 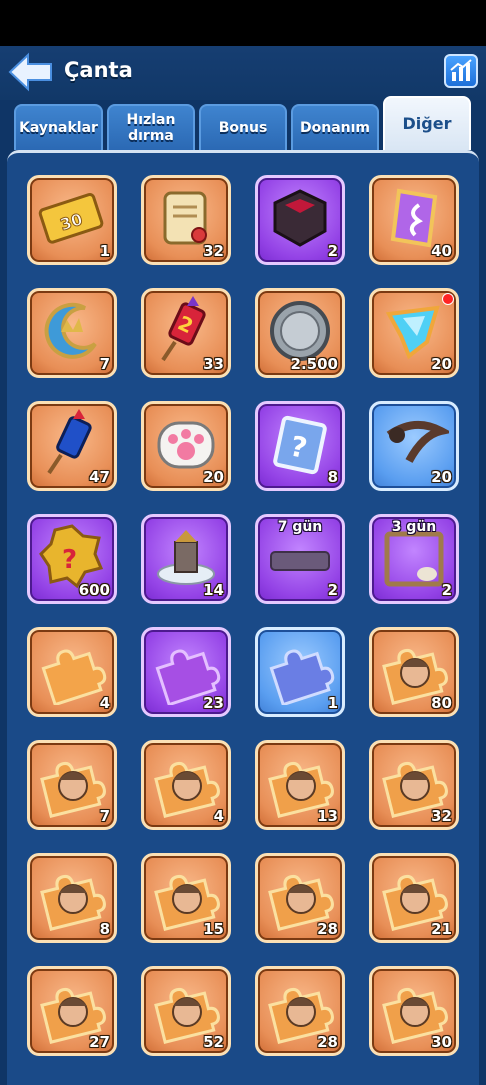 I want to click on inventory-slot: 47, so click(x=72, y=446).